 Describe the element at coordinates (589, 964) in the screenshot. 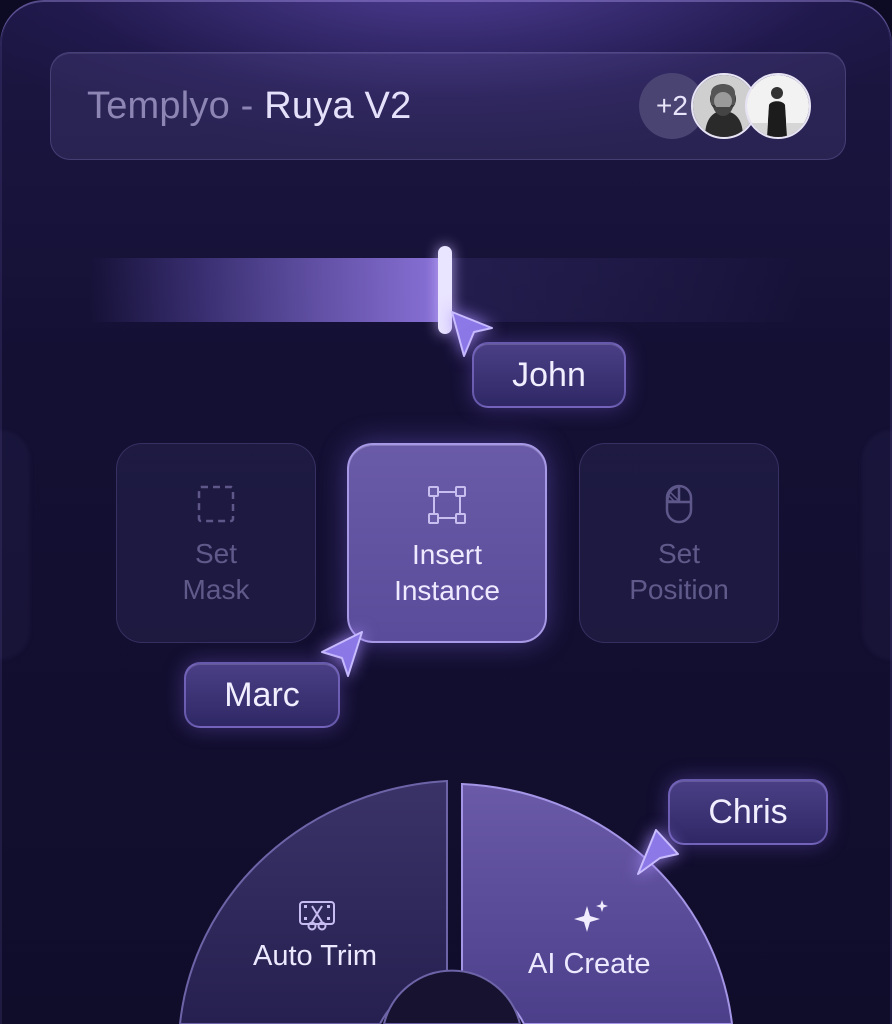

I see `ai-create-label: AI Create` at that location.